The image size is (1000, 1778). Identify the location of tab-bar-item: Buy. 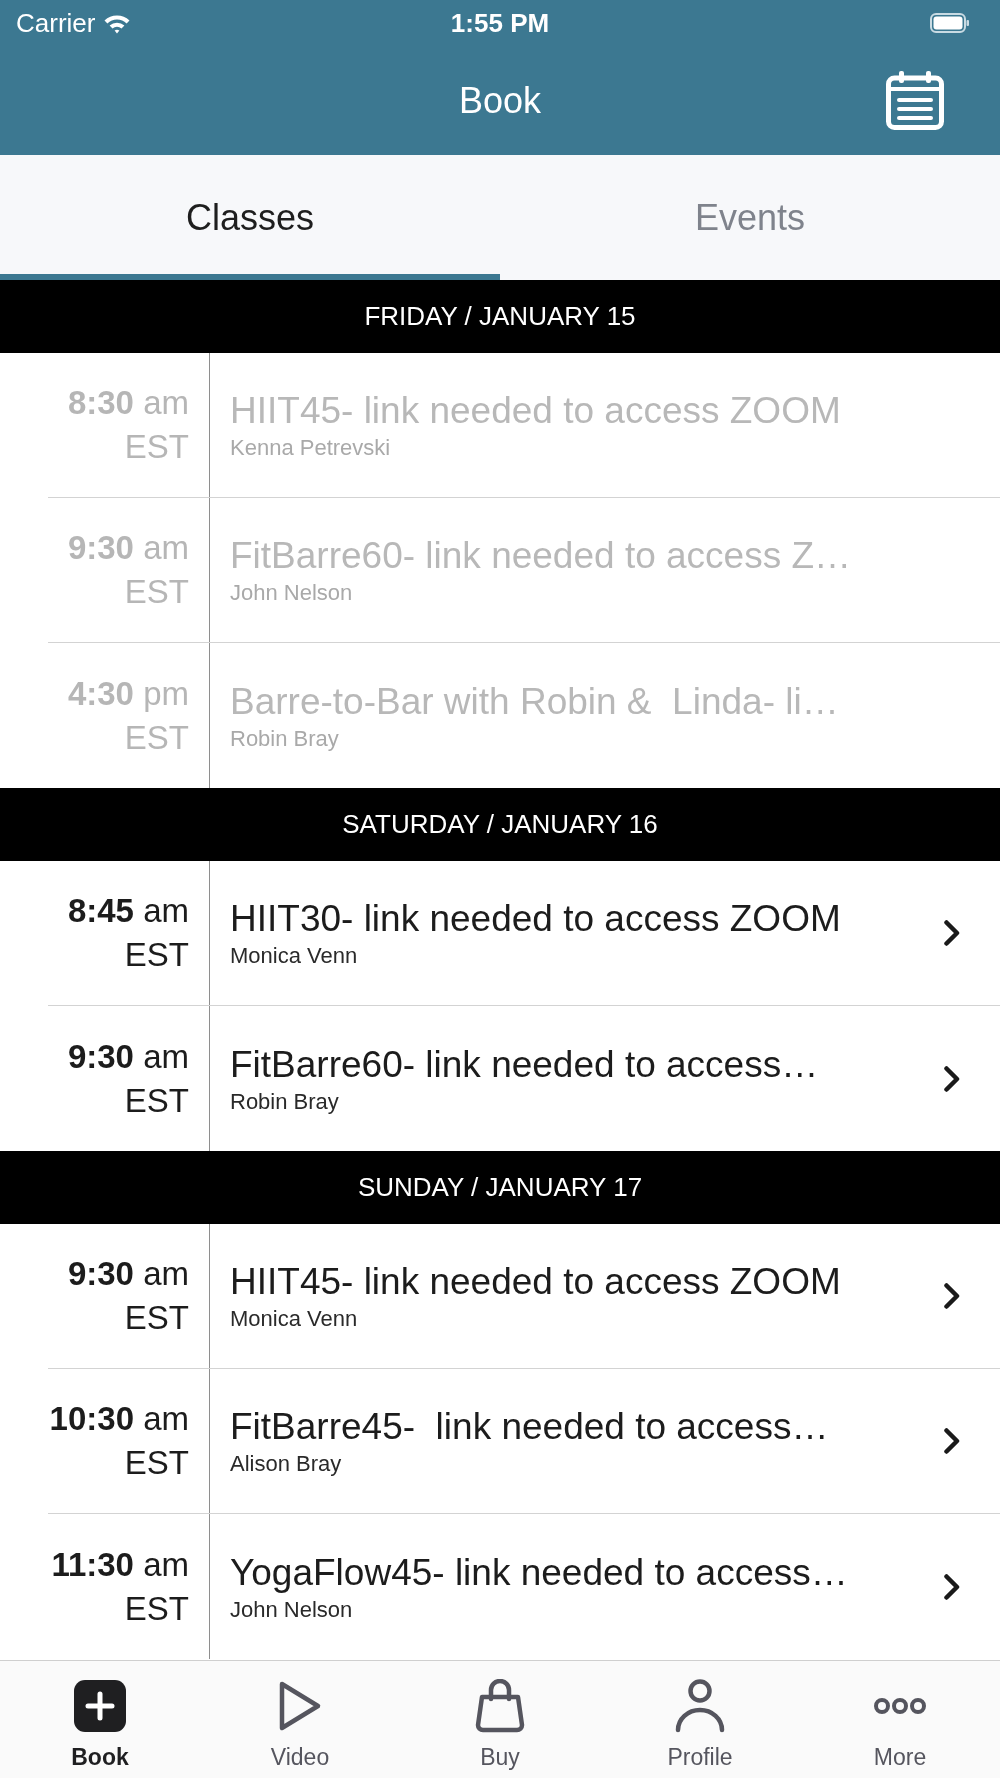
(500, 1719).